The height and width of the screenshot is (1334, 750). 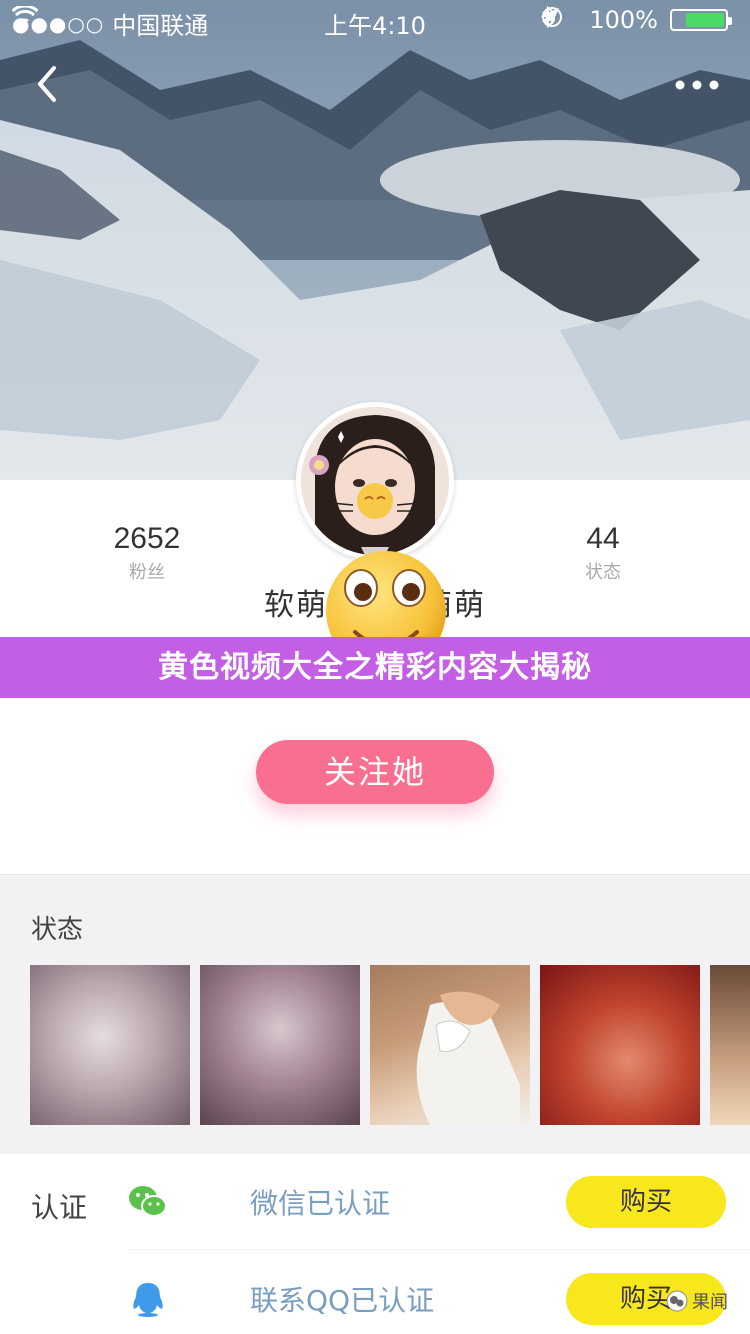 I want to click on wechat-icon, so click(x=148, y=1202).